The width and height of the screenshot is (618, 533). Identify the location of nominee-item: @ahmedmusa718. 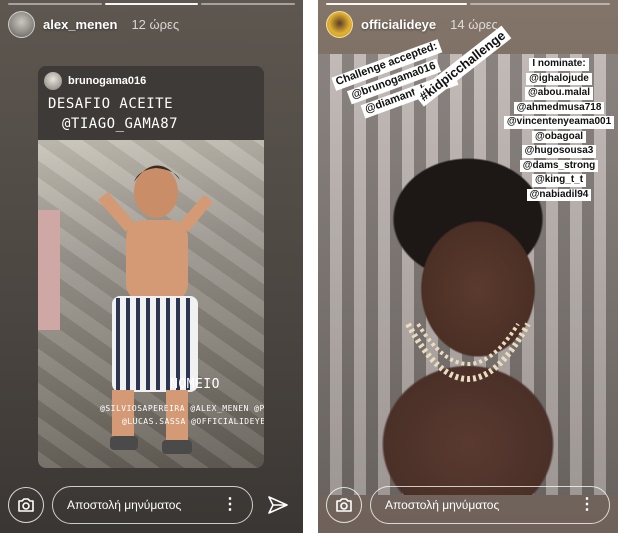
(559, 107).